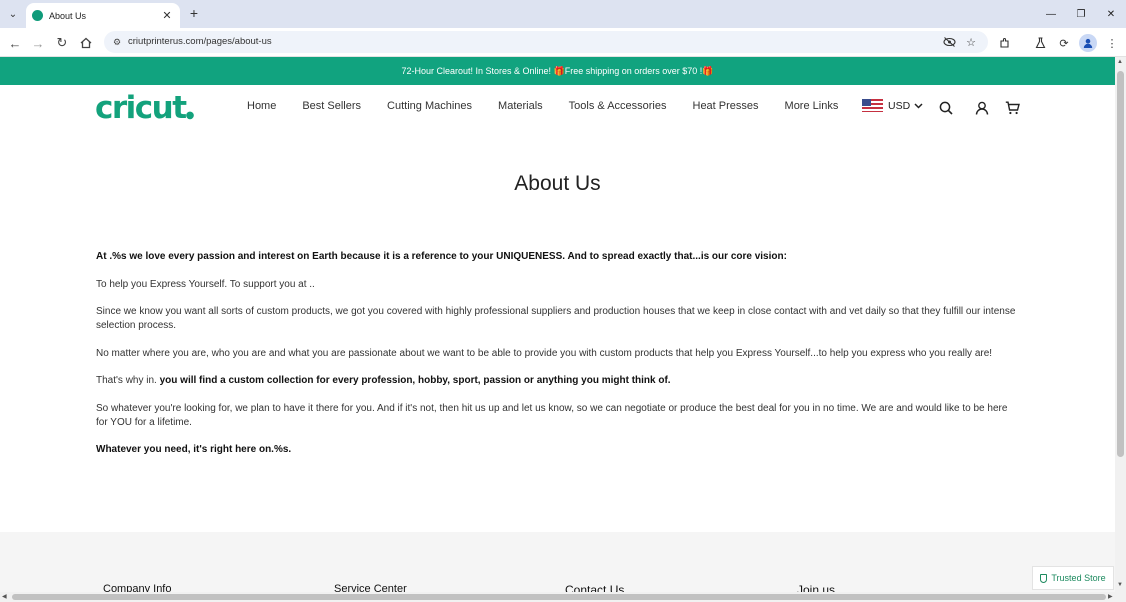 The height and width of the screenshot is (602, 1126). I want to click on url-text: criutprinterus.com/pages/about-us, so click(200, 41).